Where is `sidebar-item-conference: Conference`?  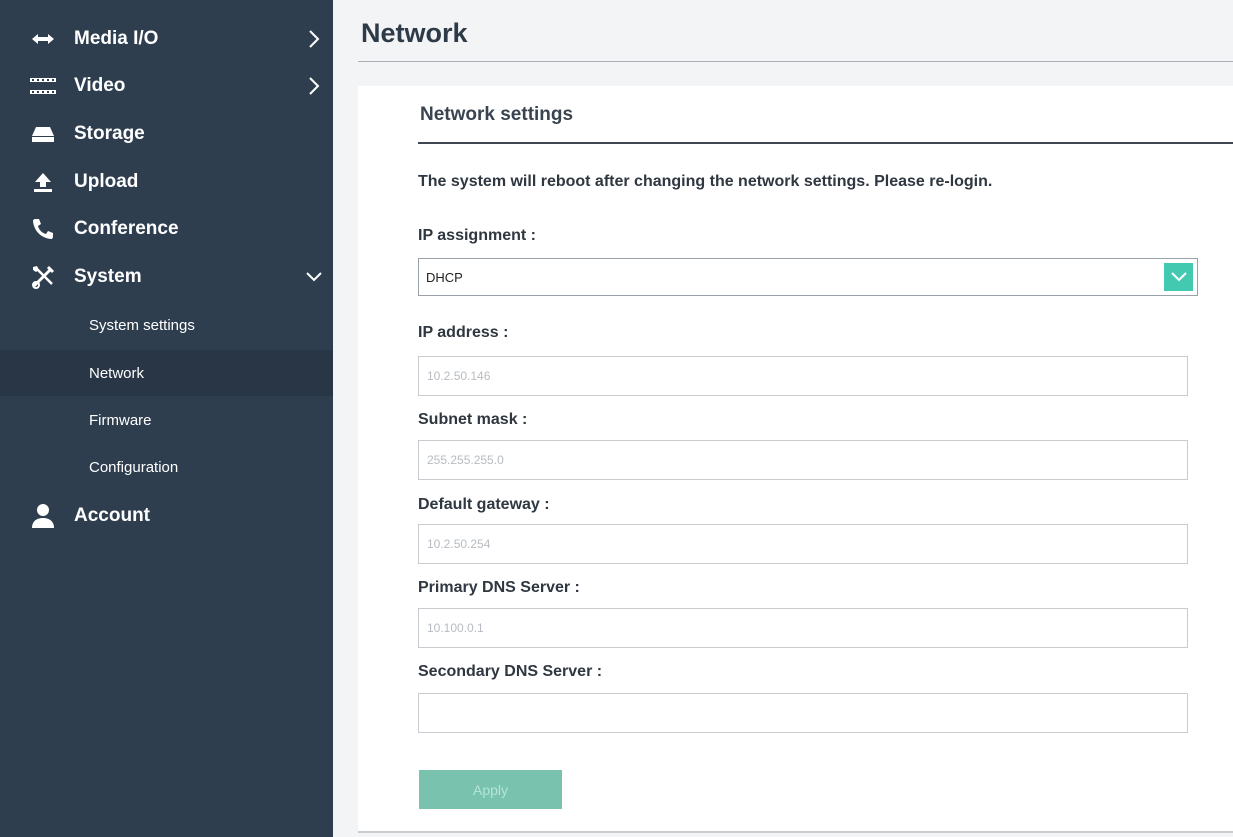
sidebar-item-conference: Conference is located at coordinates (166, 229).